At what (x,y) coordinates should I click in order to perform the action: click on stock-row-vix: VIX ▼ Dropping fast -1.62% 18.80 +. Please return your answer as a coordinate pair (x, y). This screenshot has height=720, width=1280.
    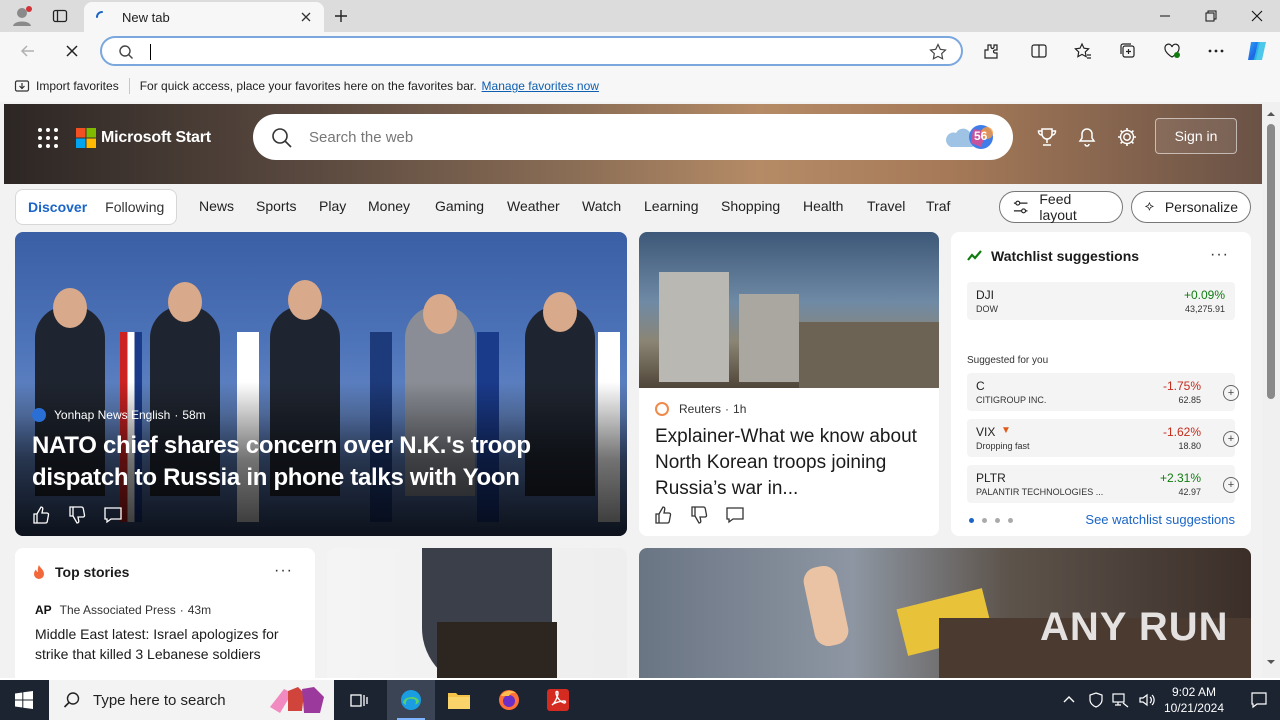
    Looking at the image, I should click on (1103, 438).